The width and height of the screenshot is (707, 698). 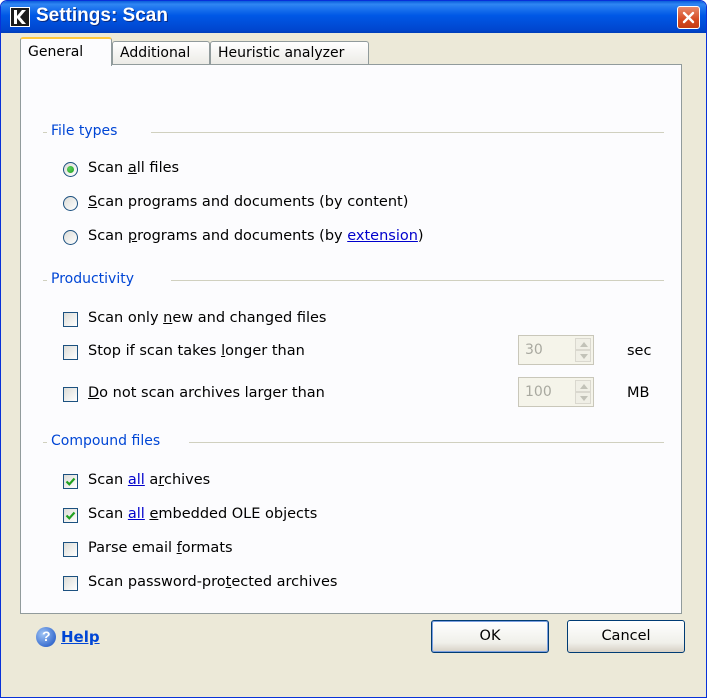 I want to click on close-button, so click(x=688, y=17).